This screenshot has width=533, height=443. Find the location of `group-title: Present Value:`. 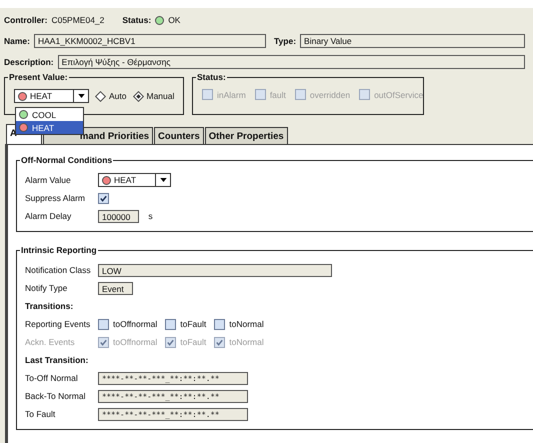

group-title: Present Value: is located at coordinates (38, 77).